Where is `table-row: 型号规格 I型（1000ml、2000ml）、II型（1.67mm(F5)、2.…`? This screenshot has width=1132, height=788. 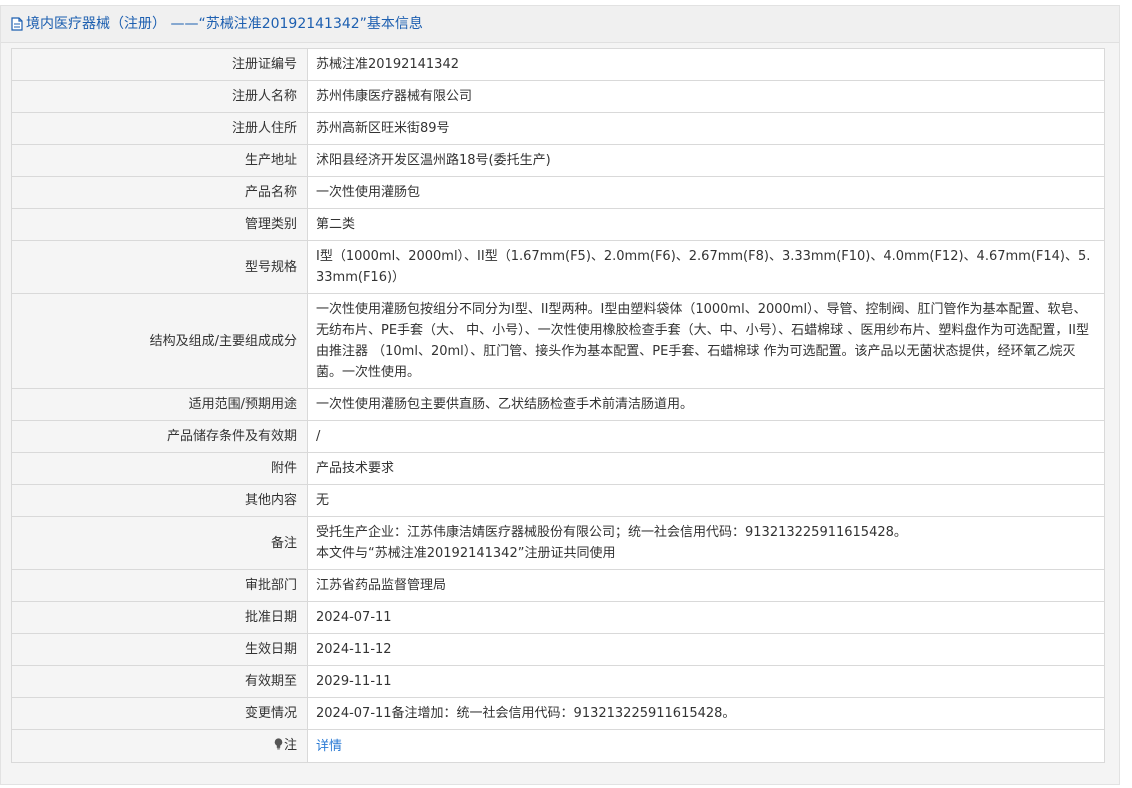
table-row: 型号规格 I型（1000ml、2000ml）、II型（1.67mm(F5)、2.… is located at coordinates (558, 267).